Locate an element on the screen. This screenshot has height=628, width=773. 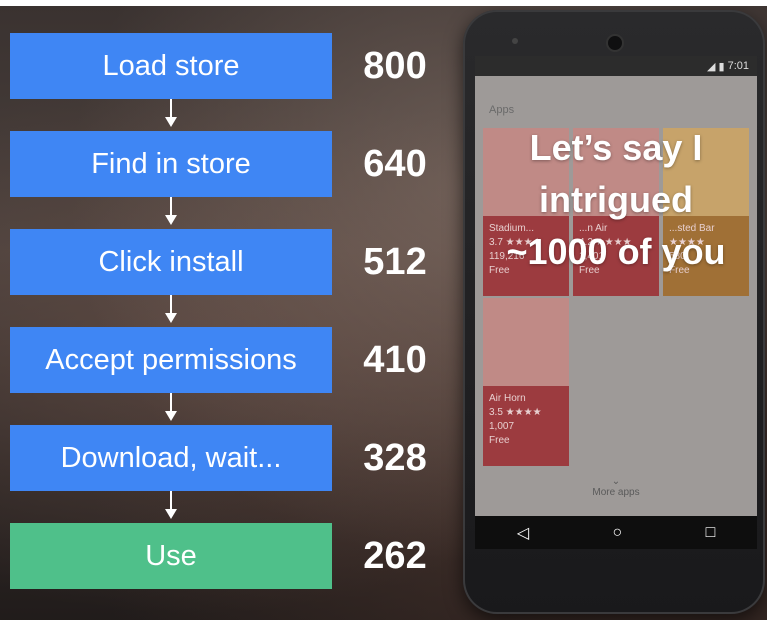
overlay-line-2: intrigued is located at coordinates (616, 199).